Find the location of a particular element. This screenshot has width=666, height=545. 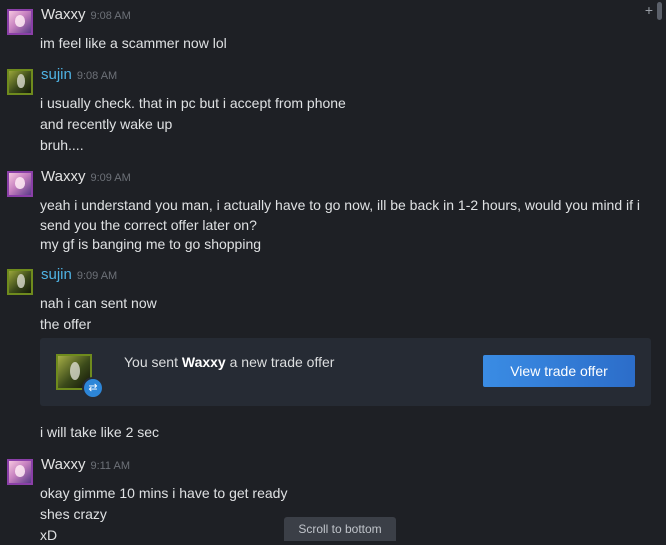

message-text: i will take like 2 sec is located at coordinates (100, 432).